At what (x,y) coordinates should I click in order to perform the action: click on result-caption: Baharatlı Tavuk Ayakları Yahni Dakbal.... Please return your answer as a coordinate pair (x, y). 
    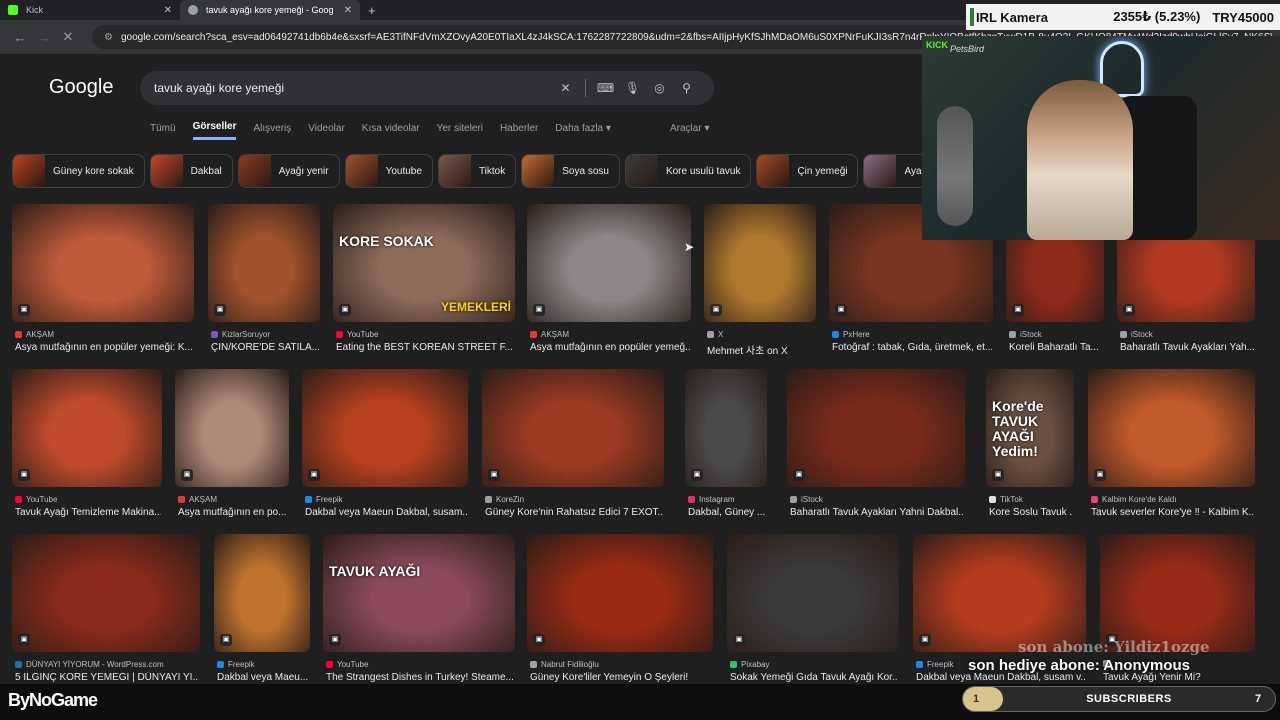
    Looking at the image, I should click on (877, 512).